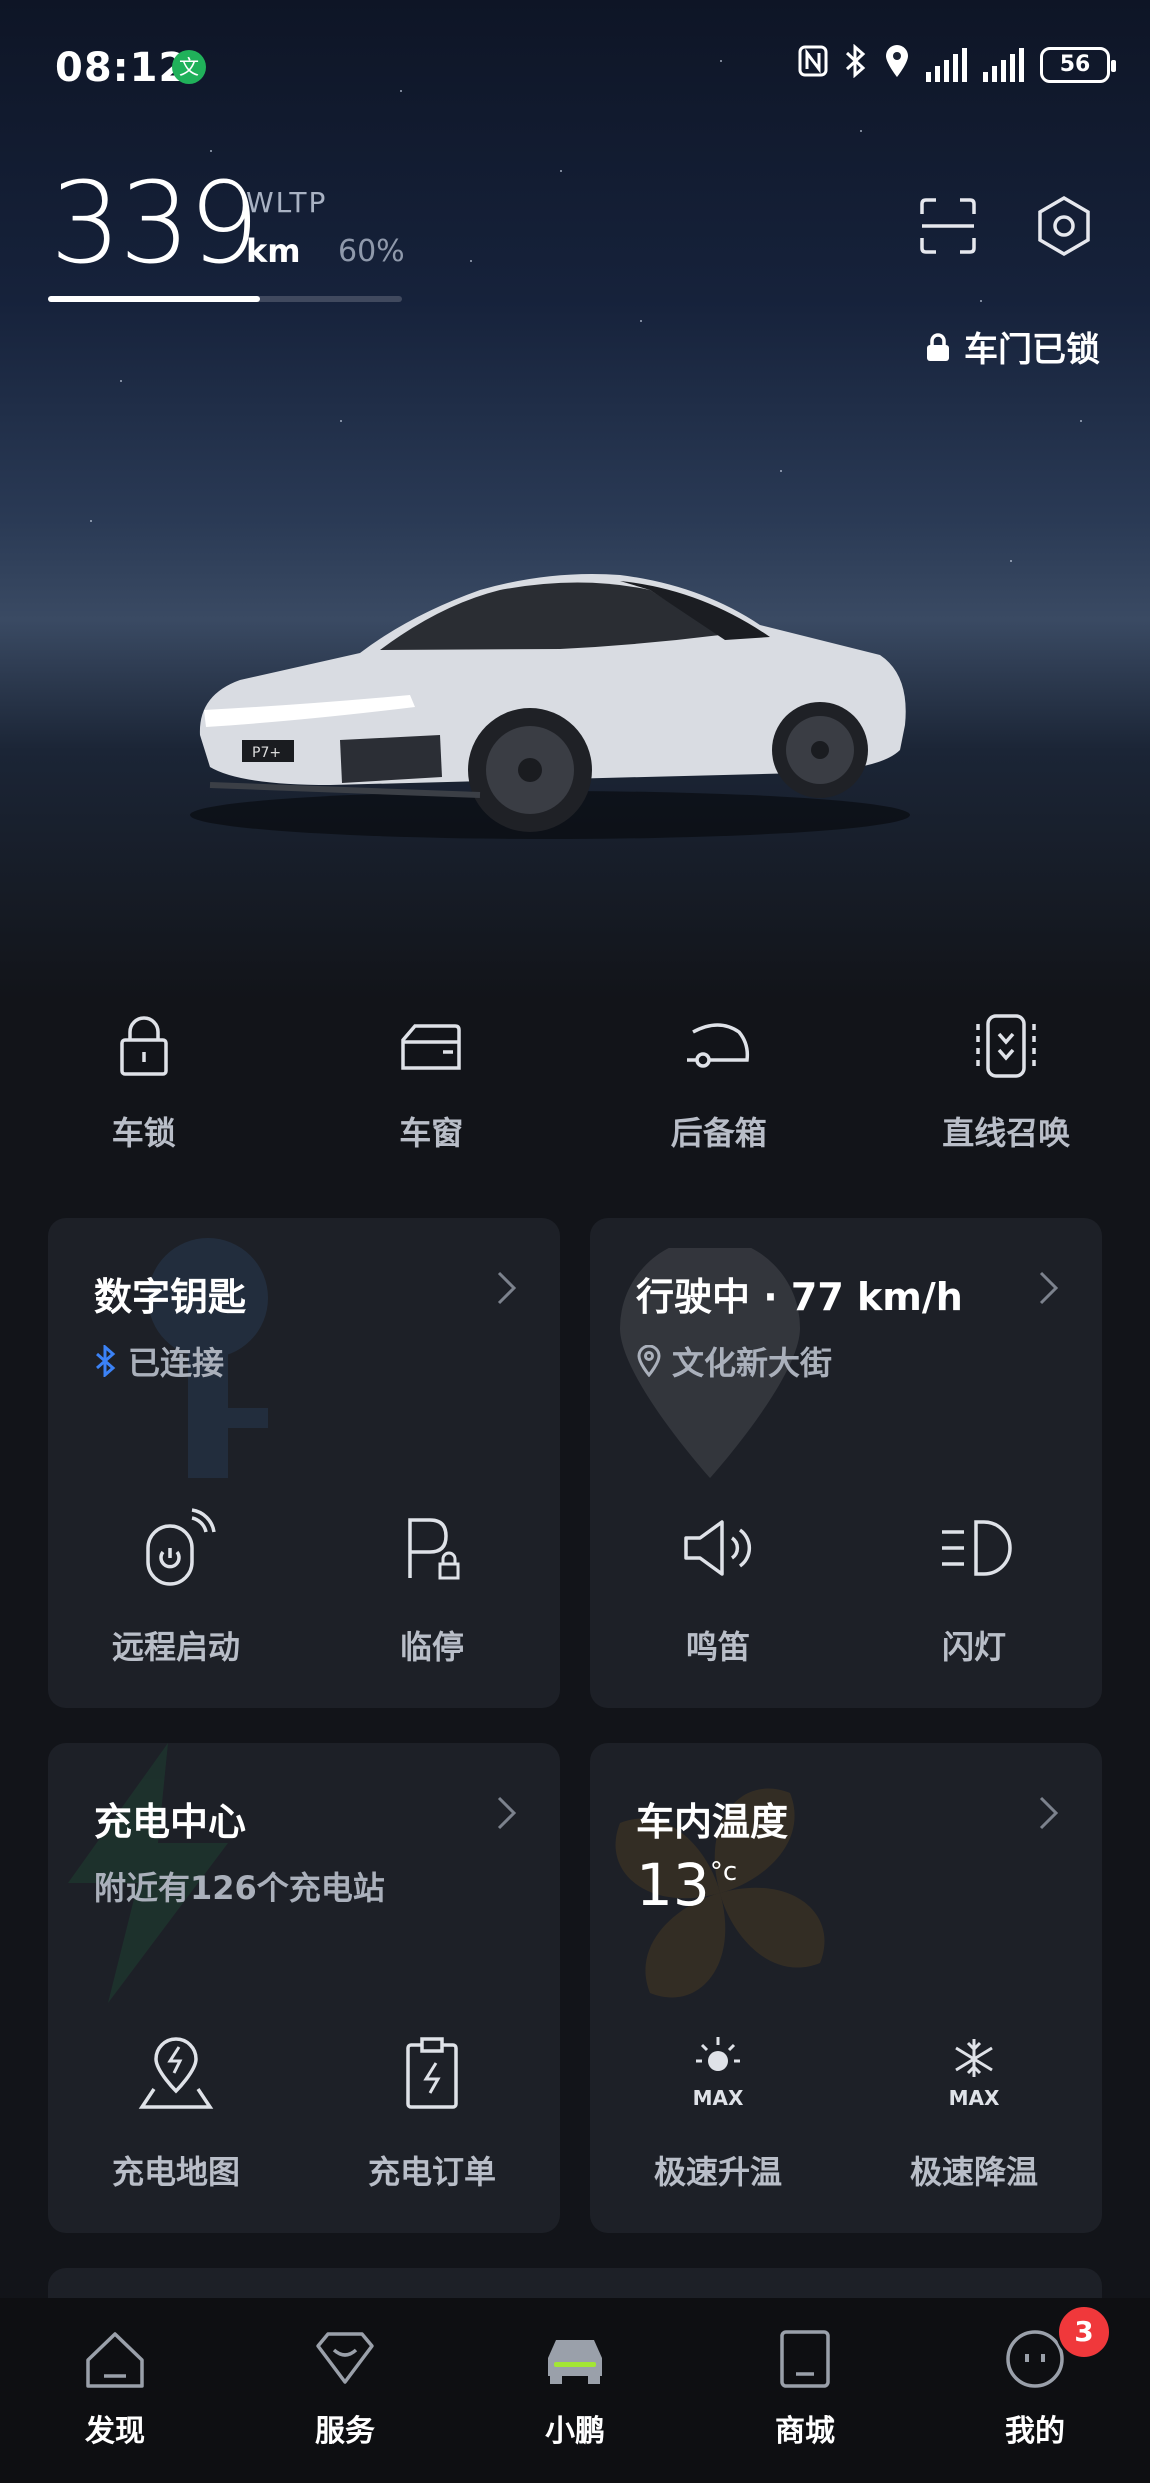 This screenshot has height=2483, width=1150. What do you see at coordinates (434, 1549) in the screenshot?
I see `temp-parking-icon` at bounding box center [434, 1549].